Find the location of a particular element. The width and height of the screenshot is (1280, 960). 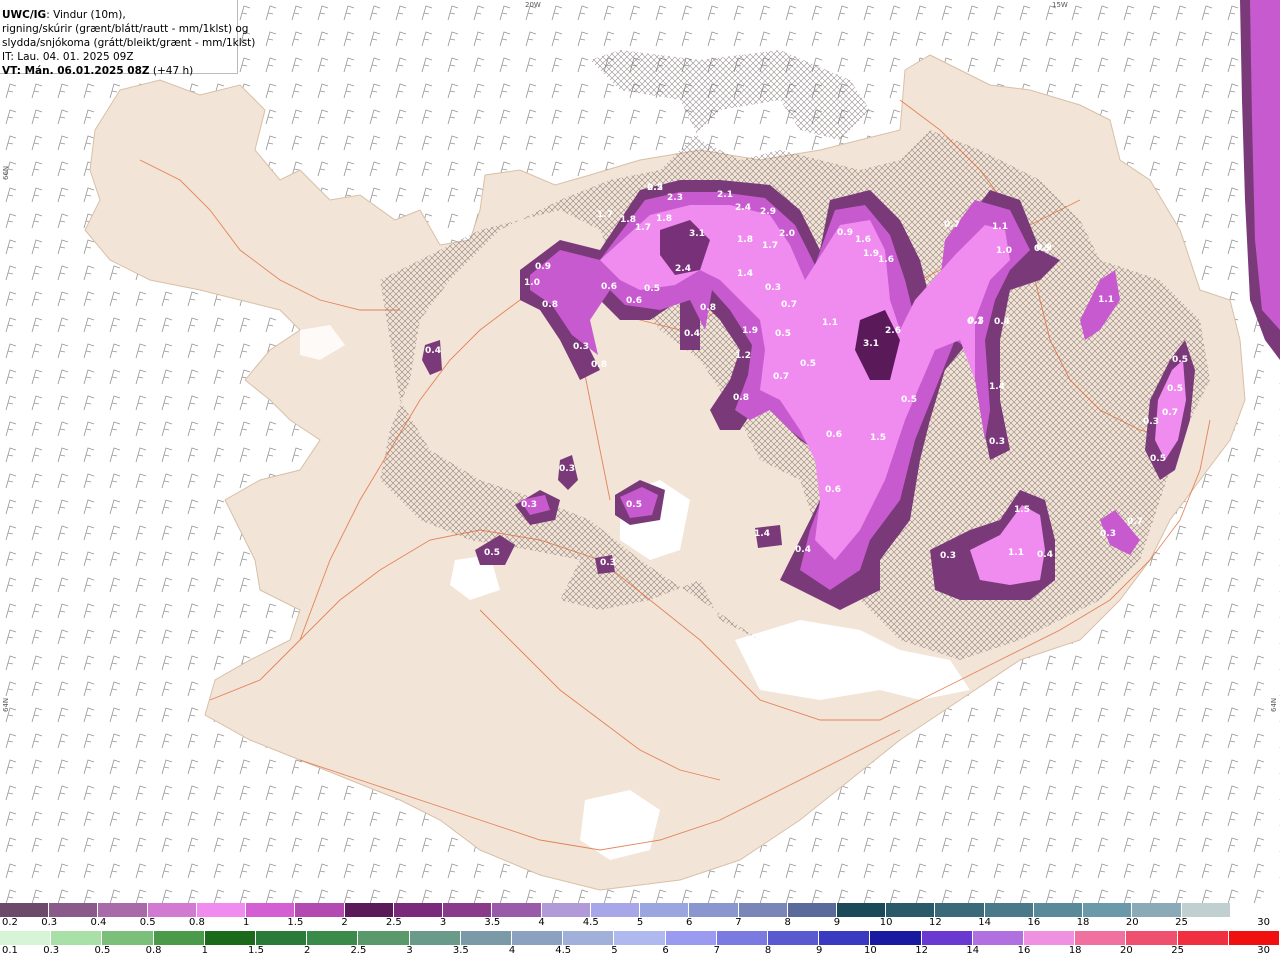

rain-legend-tick: 30 is located at coordinates (1263, 950).